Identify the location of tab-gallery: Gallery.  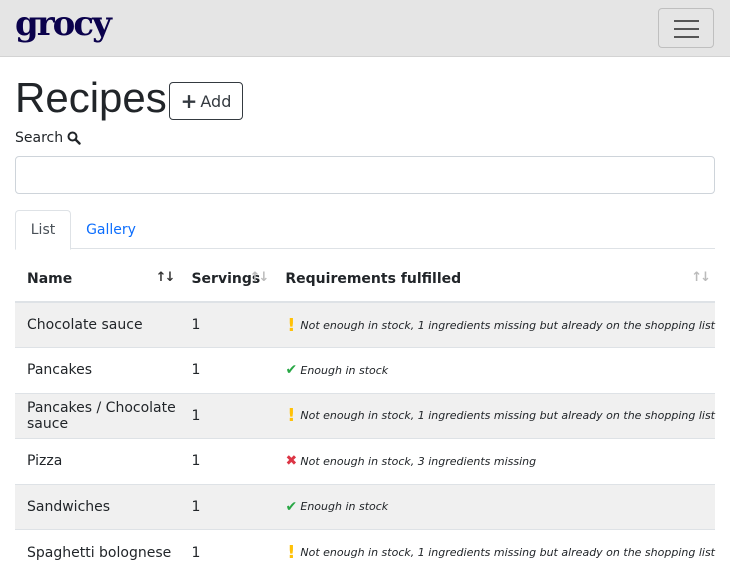
(111, 229).